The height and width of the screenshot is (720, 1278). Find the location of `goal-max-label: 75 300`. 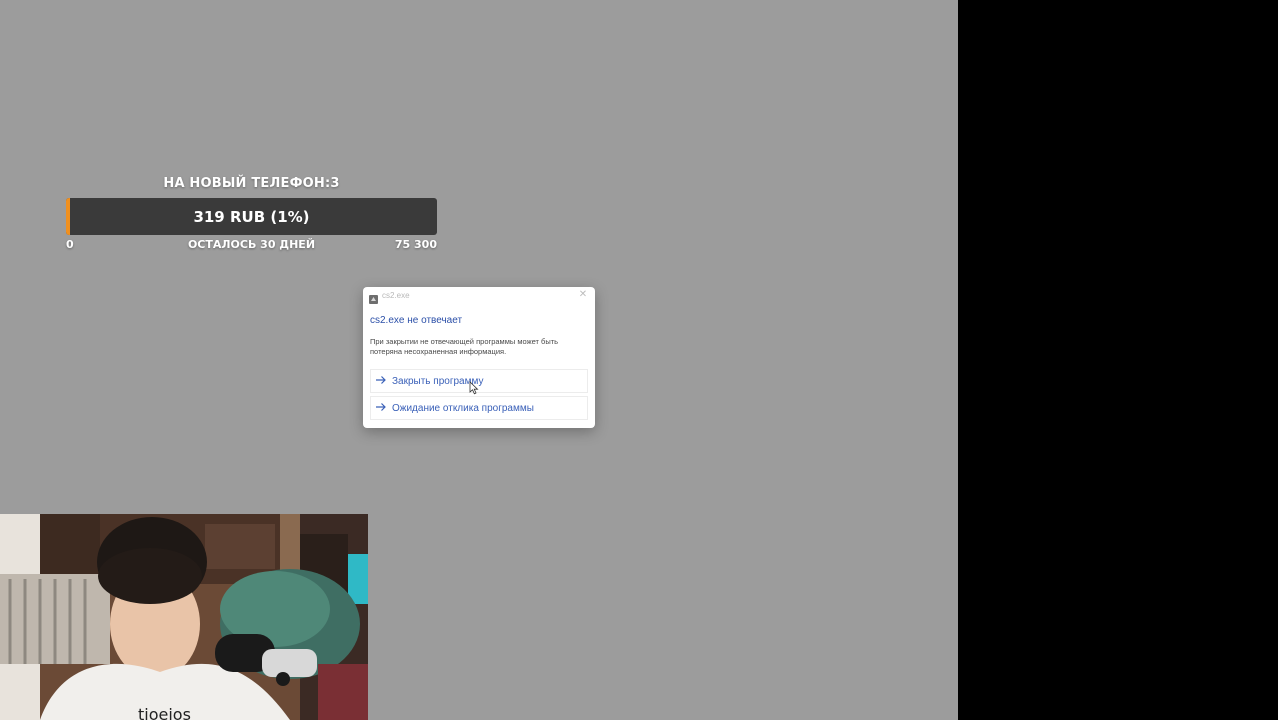

goal-max-label: 75 300 is located at coordinates (415, 244).